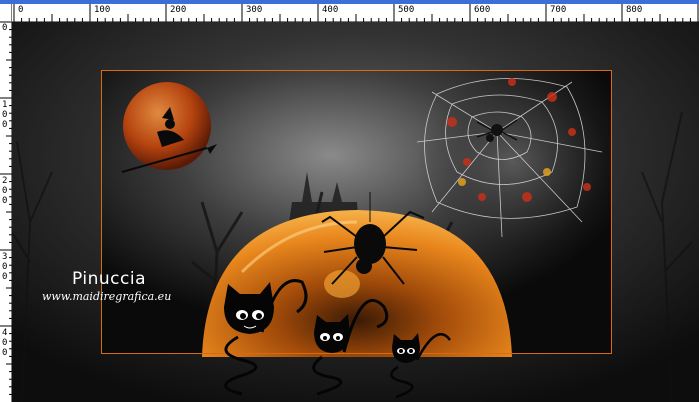  Describe the element at coordinates (109, 279) in the screenshot. I see `signature-name: Pinuccia` at that location.